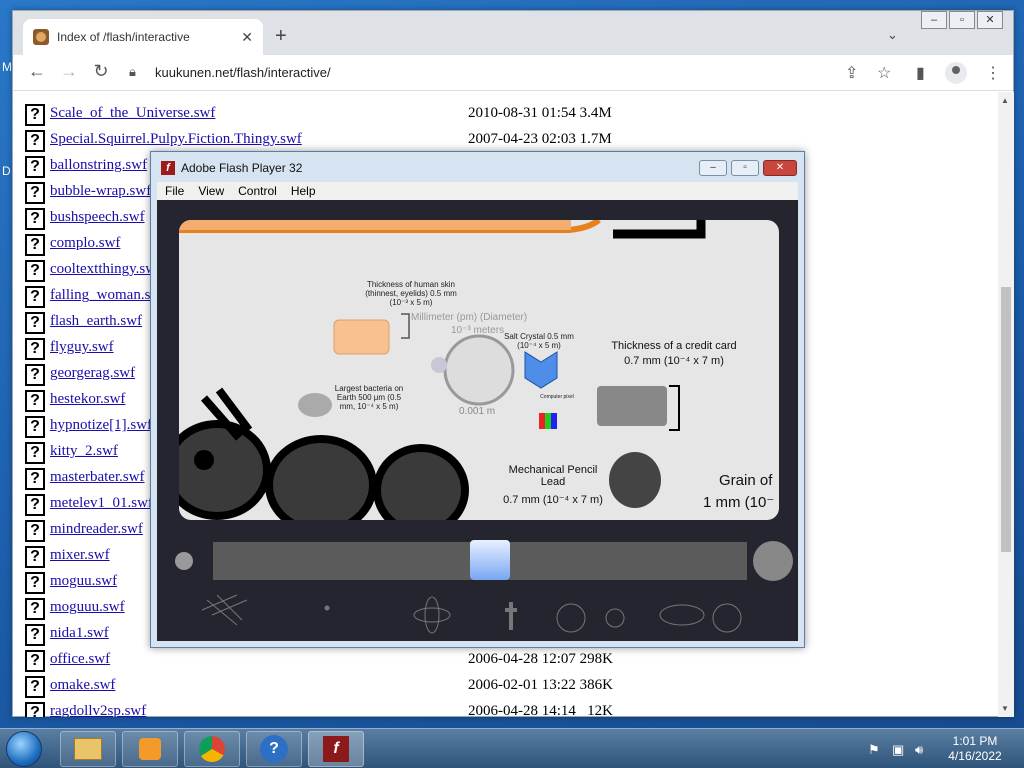 The height and width of the screenshot is (768, 1024). I want to click on zoom-out-dot, so click(184, 561).